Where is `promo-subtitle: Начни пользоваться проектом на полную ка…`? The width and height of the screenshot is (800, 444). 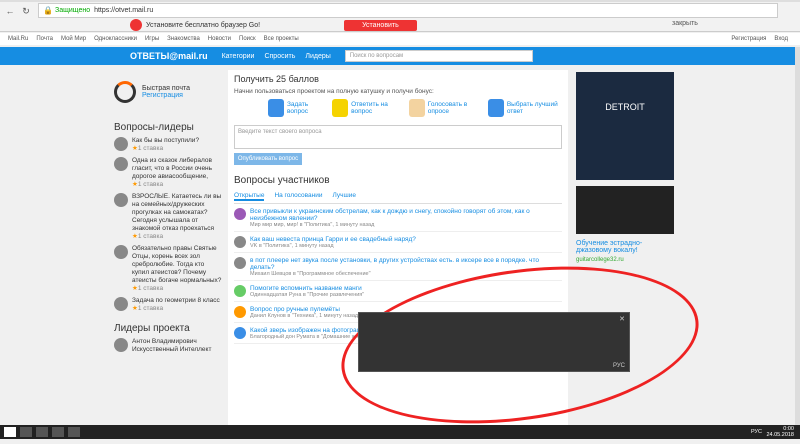
promo-subtitle: Начни пользоваться проектом на полную ка… is located at coordinates (334, 91).